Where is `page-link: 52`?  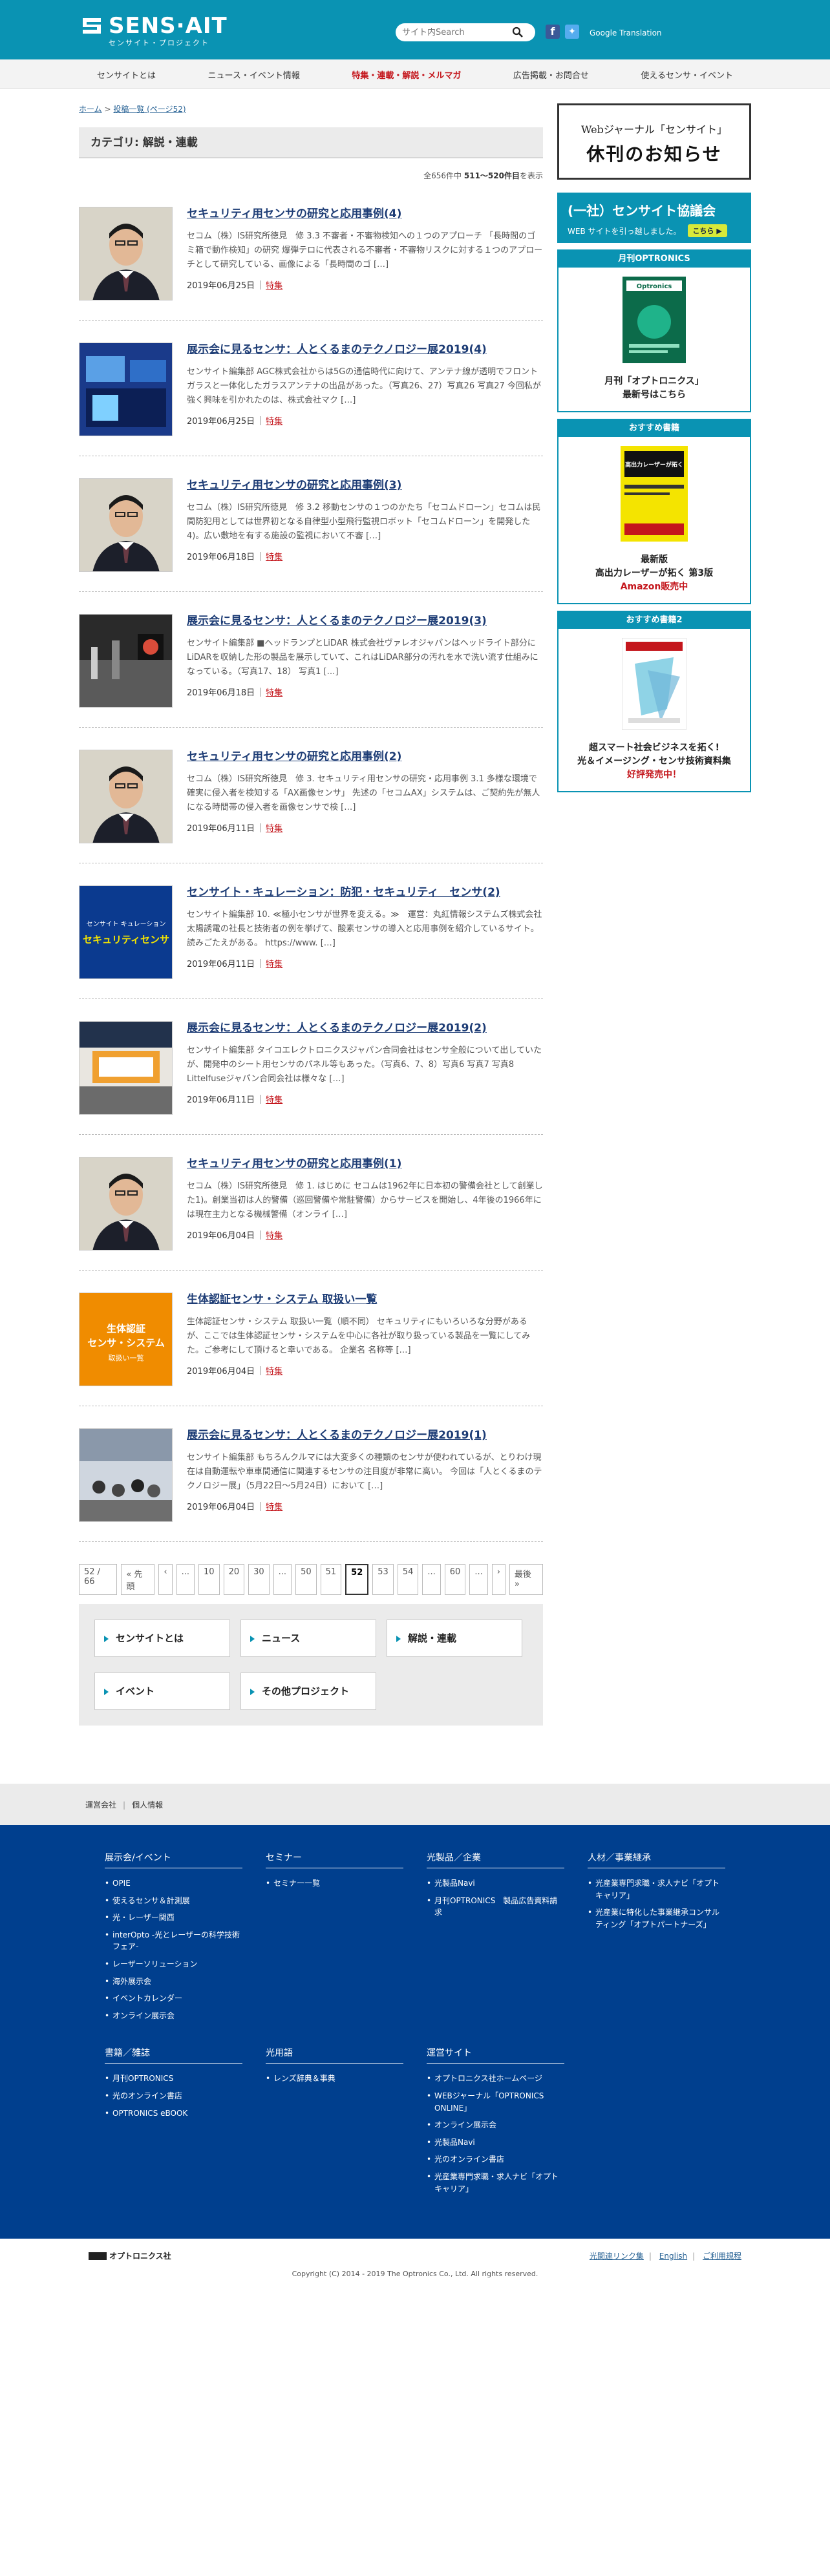 page-link: 52 is located at coordinates (357, 1579).